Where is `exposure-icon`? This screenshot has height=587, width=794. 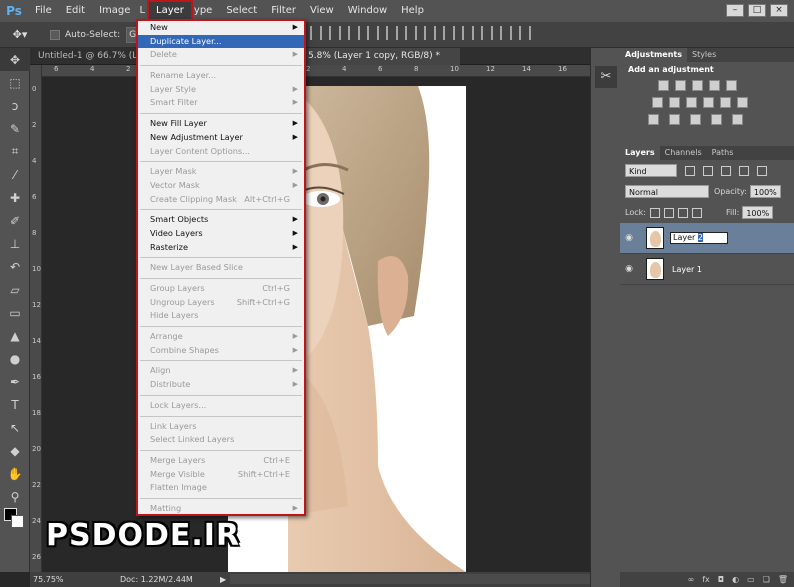
exposure-icon is located at coordinates (714, 85).